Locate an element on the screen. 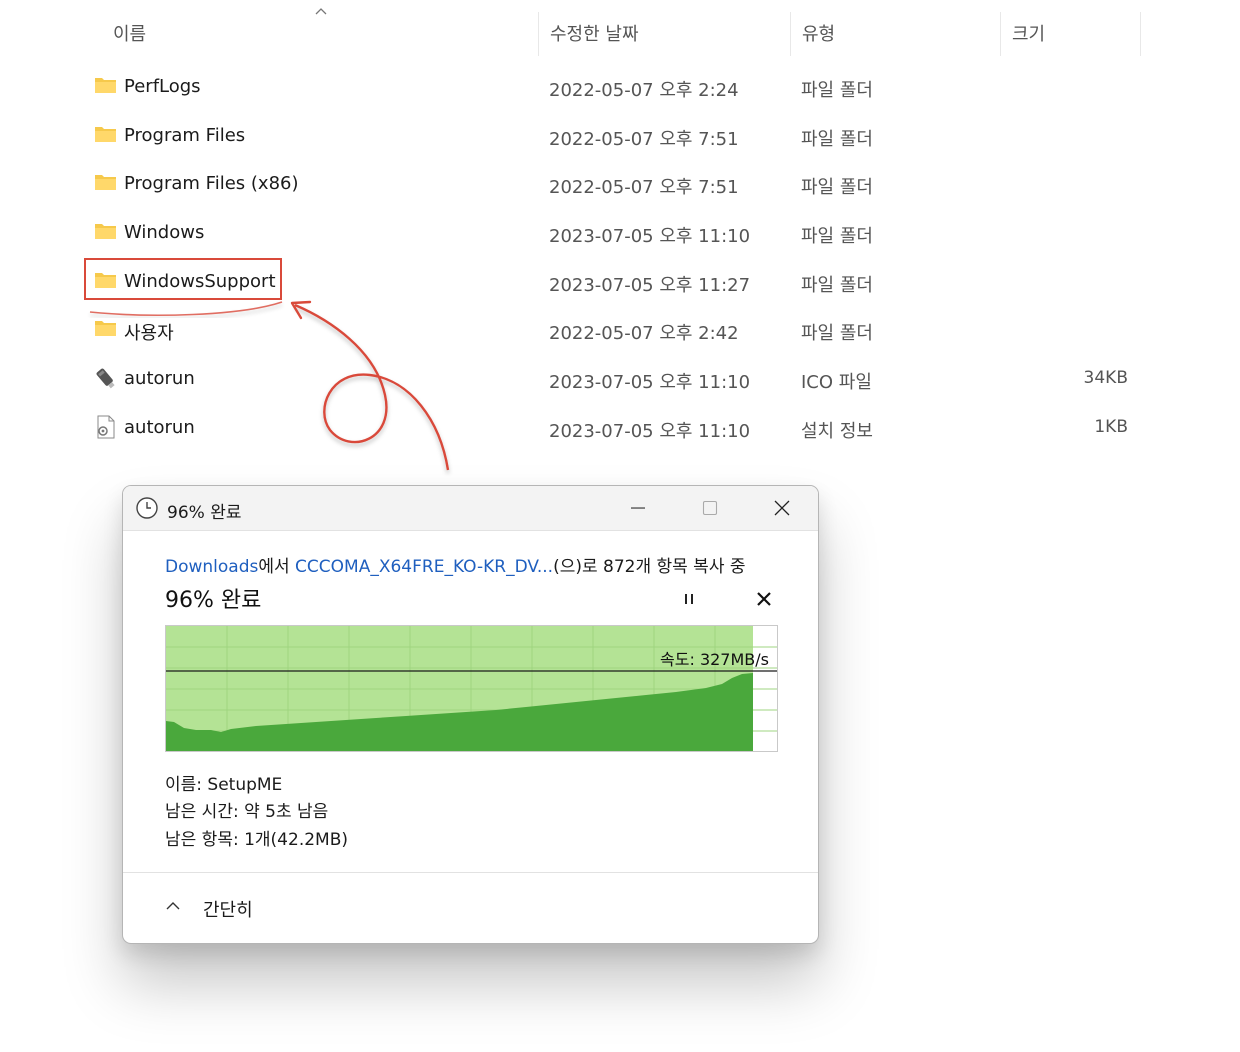 Image resolution: width=1240 pixels, height=1052 pixels. source-folder-link: Downloads is located at coordinates (211, 567).